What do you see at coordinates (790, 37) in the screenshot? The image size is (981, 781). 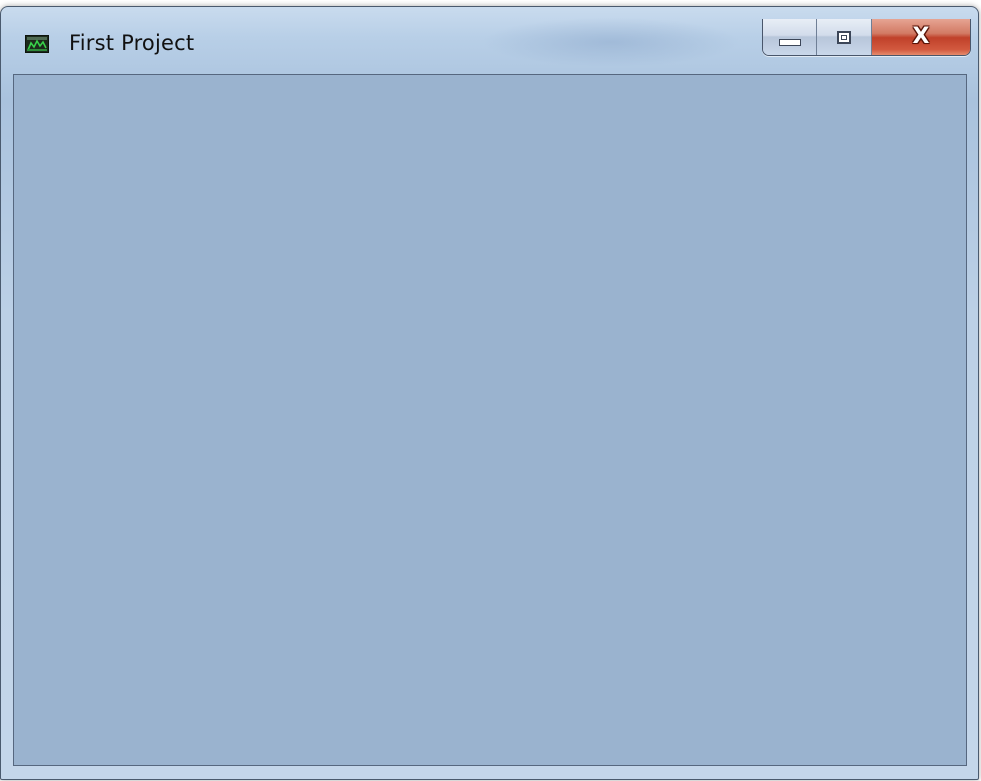 I see `minimize-button` at bounding box center [790, 37].